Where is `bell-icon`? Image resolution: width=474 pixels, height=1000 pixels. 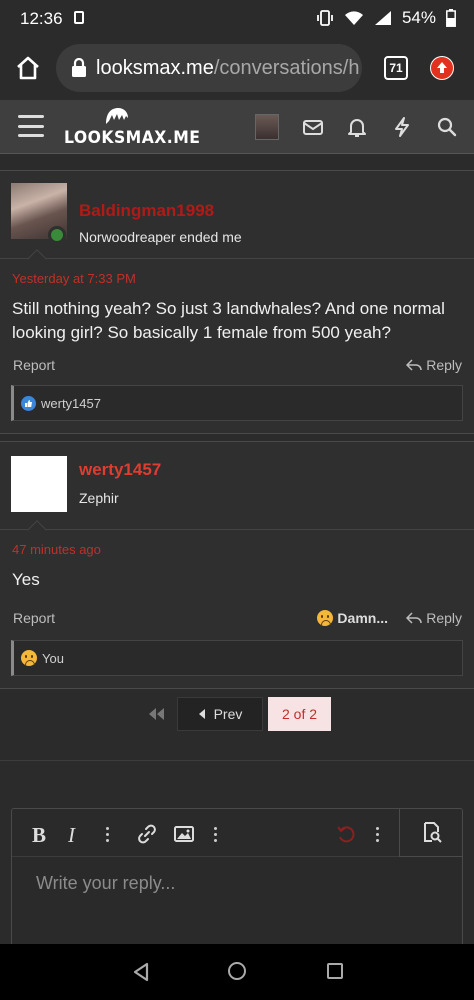 bell-icon is located at coordinates (357, 127).